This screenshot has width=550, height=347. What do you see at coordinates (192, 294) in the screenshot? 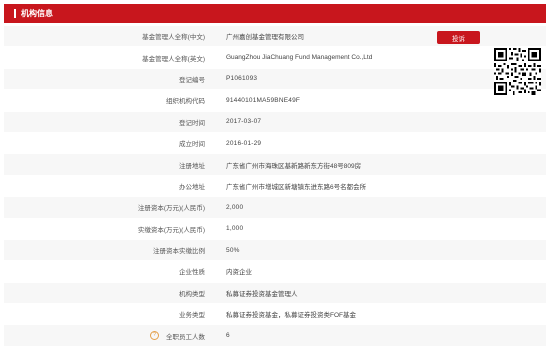
I see `row-label: 机构类型` at bounding box center [192, 294].